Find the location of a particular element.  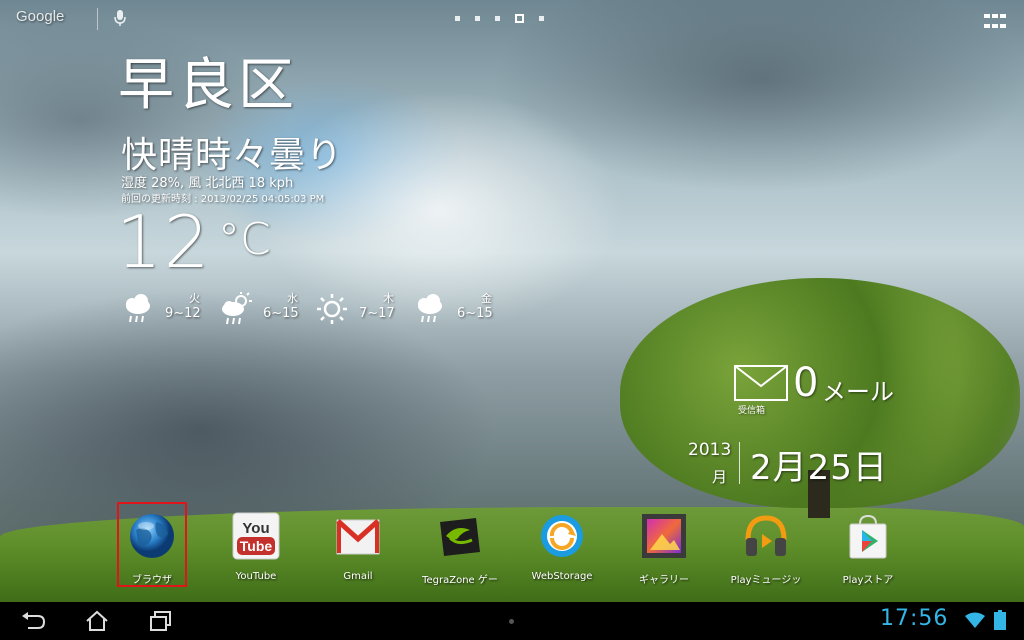

weather-humidity-wind: 湿度 28%, 風 北北西 18 kph is located at coordinates (207, 183).